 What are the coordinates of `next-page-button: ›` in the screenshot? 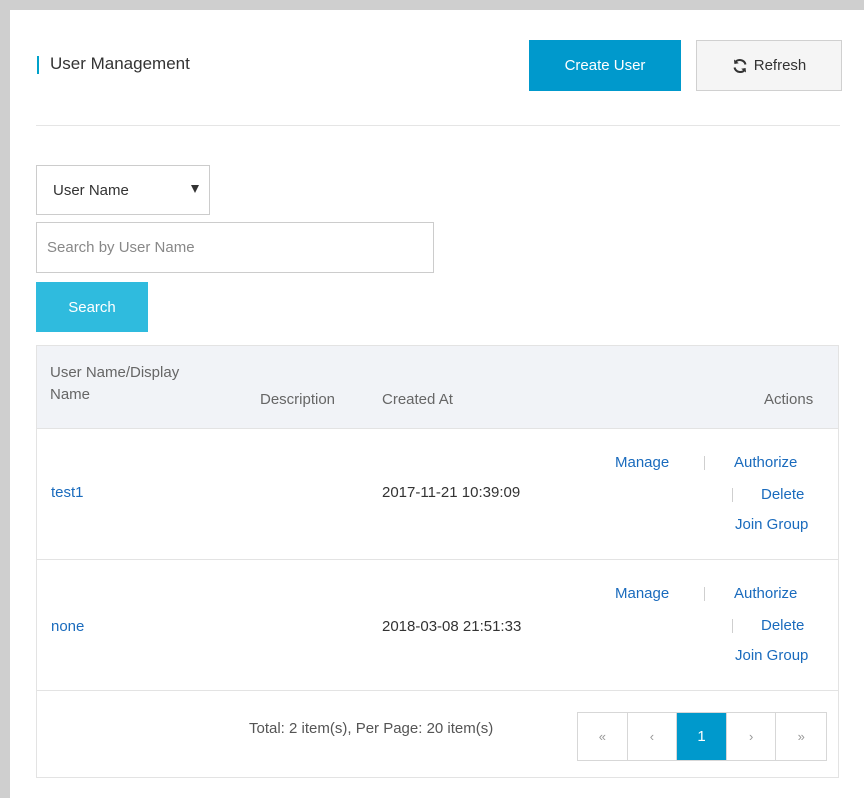 It's located at (752, 736).